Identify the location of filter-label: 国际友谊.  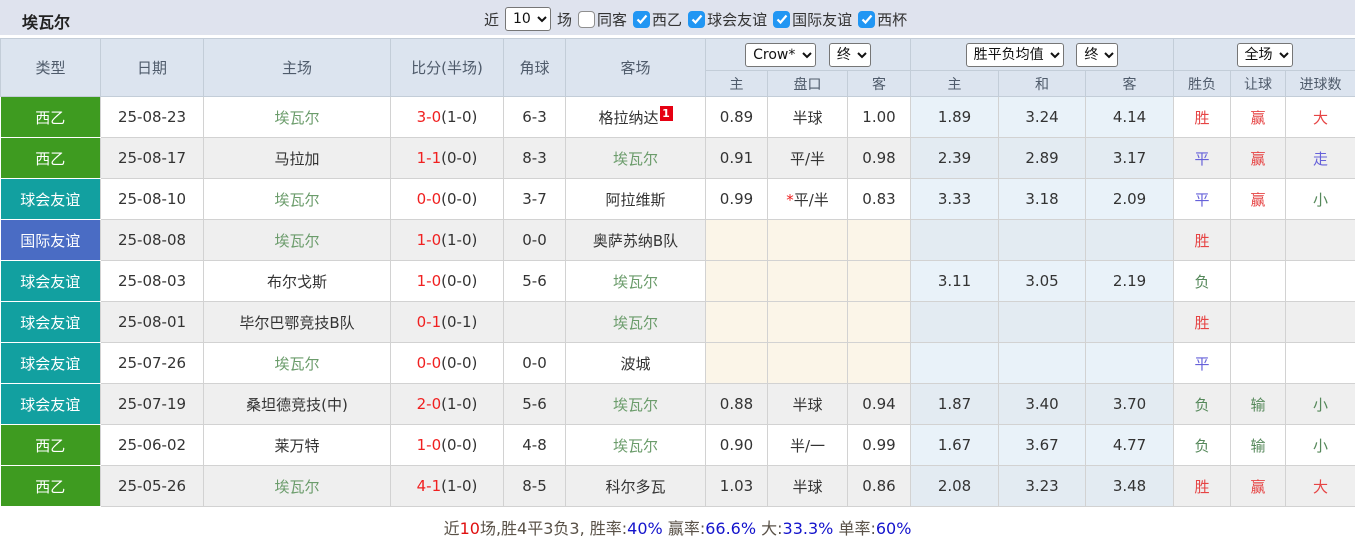
(822, 19).